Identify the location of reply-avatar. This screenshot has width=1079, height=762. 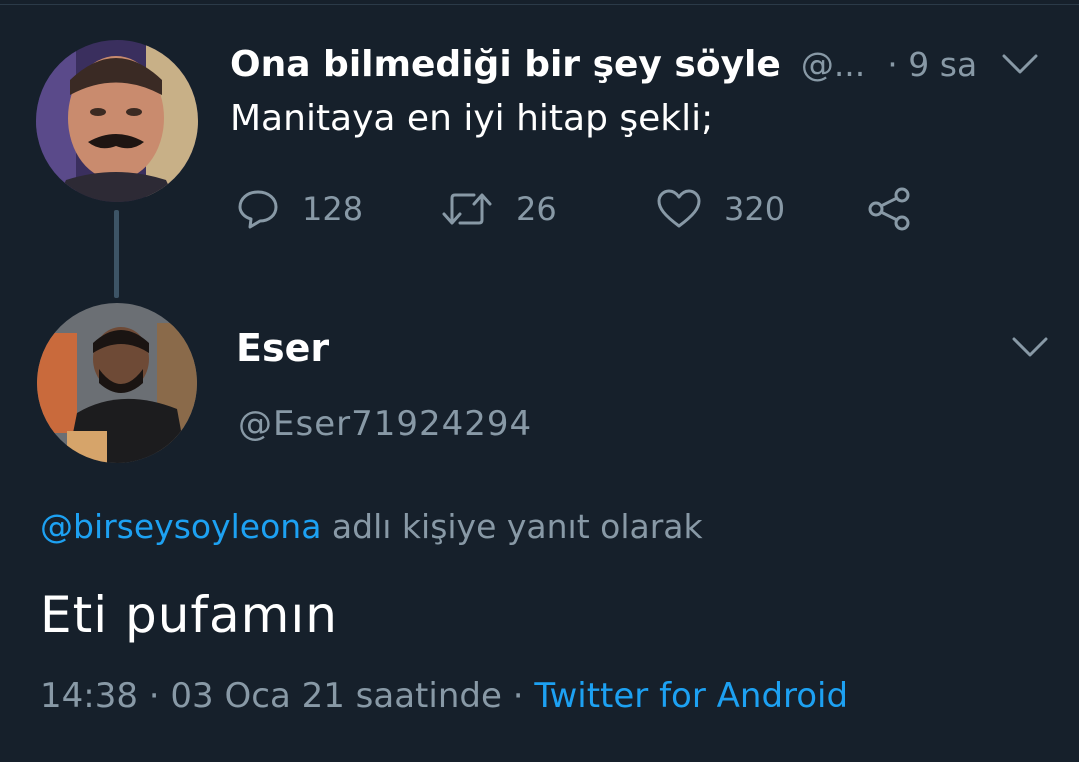
(117, 383).